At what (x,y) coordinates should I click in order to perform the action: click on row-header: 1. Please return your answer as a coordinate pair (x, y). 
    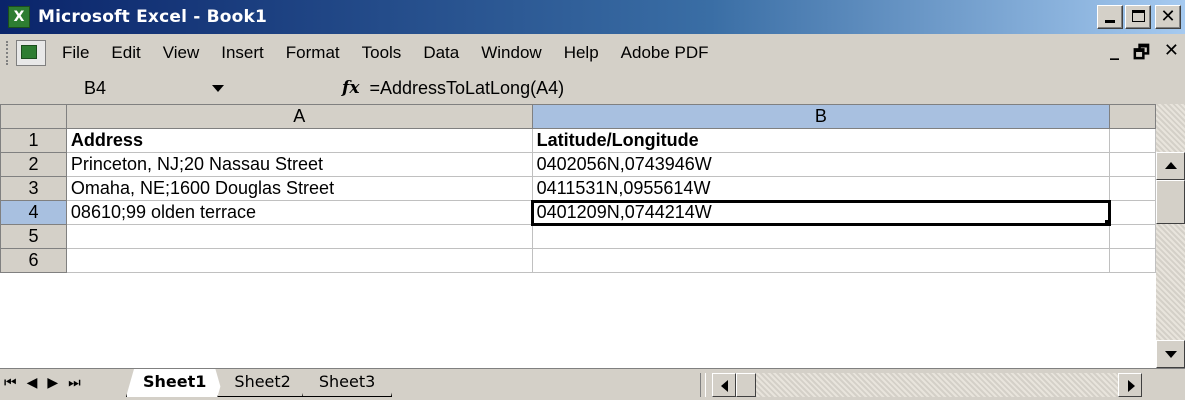
    Looking at the image, I should click on (33, 140).